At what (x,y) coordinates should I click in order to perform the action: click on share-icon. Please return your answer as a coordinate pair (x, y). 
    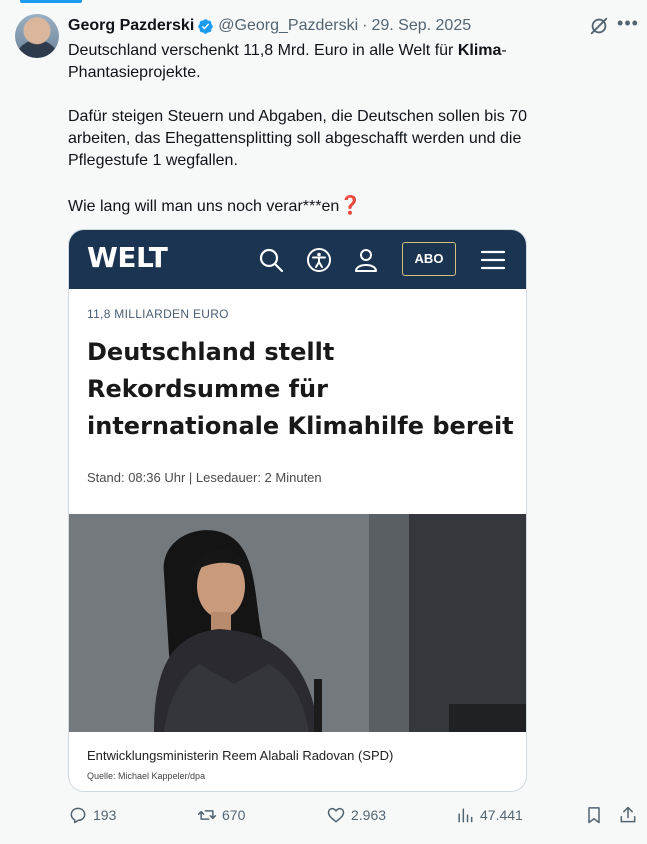
    Looking at the image, I should click on (628, 815).